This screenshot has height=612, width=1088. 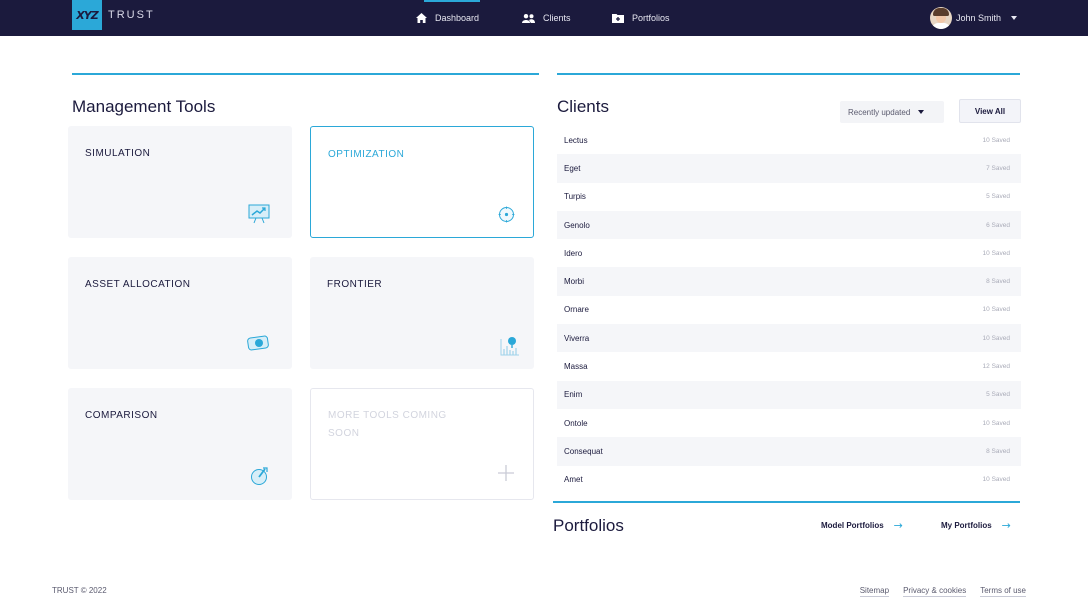 I want to click on plus-icon, so click(x=506, y=473).